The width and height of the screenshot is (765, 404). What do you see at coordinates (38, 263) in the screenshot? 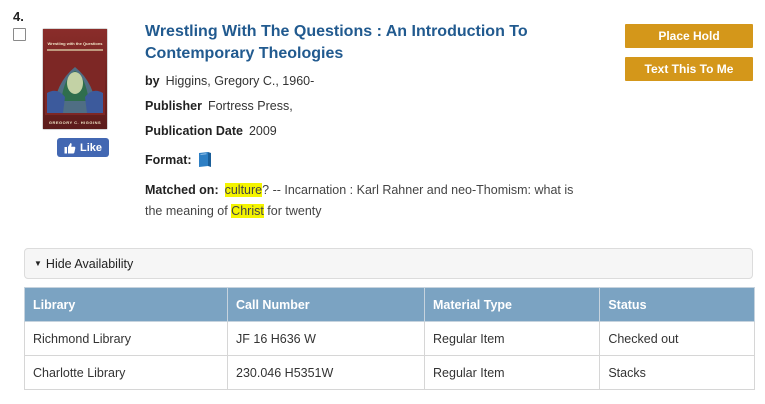
I see `caret-down-icon: ▼` at bounding box center [38, 263].